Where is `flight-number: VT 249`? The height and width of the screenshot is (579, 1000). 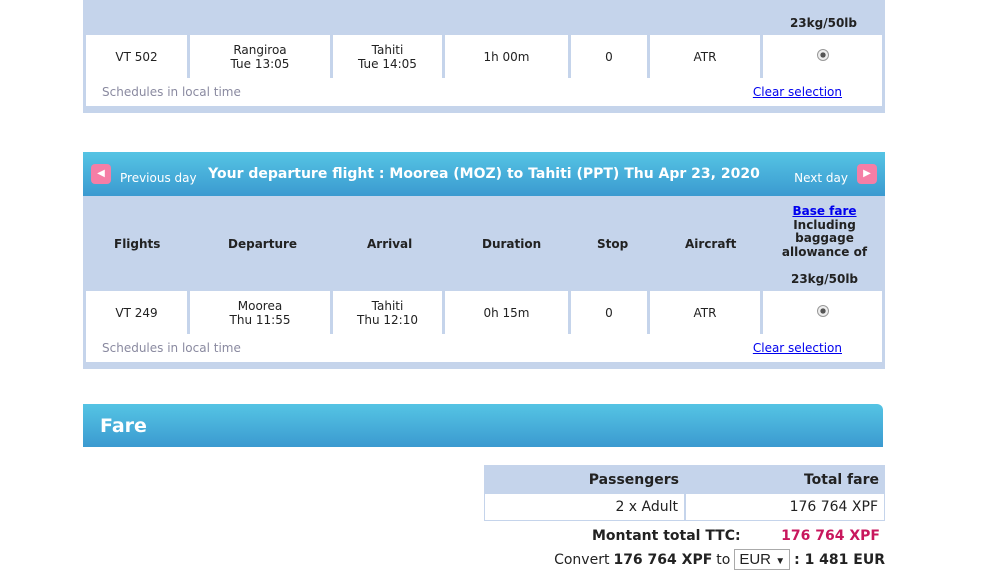 flight-number: VT 249 is located at coordinates (136, 312).